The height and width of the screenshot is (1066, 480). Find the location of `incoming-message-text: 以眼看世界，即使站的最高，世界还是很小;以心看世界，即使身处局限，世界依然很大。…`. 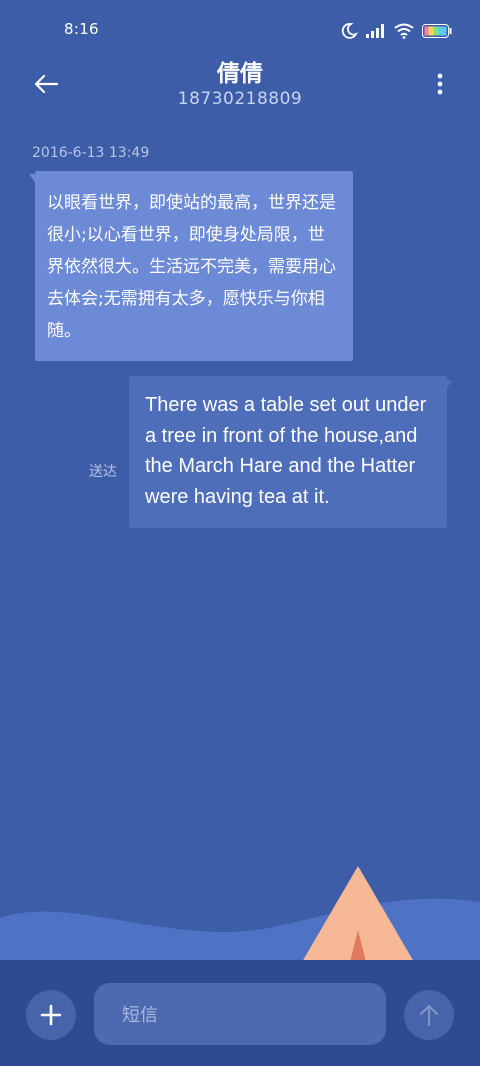

incoming-message-text: 以眼看世界，即使站的最高，世界还是很小;以心看世界，即使身处局限，世界依然很大。… is located at coordinates (191, 267).